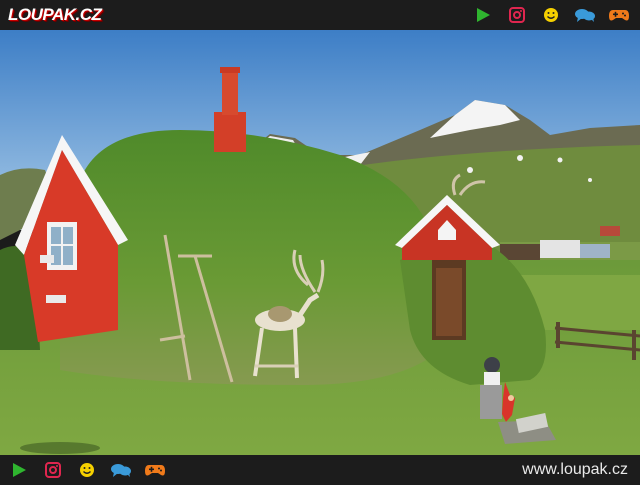  What do you see at coordinates (320, 15) in the screenshot?
I see `top-bar: LOUPAK.CZ` at bounding box center [320, 15].